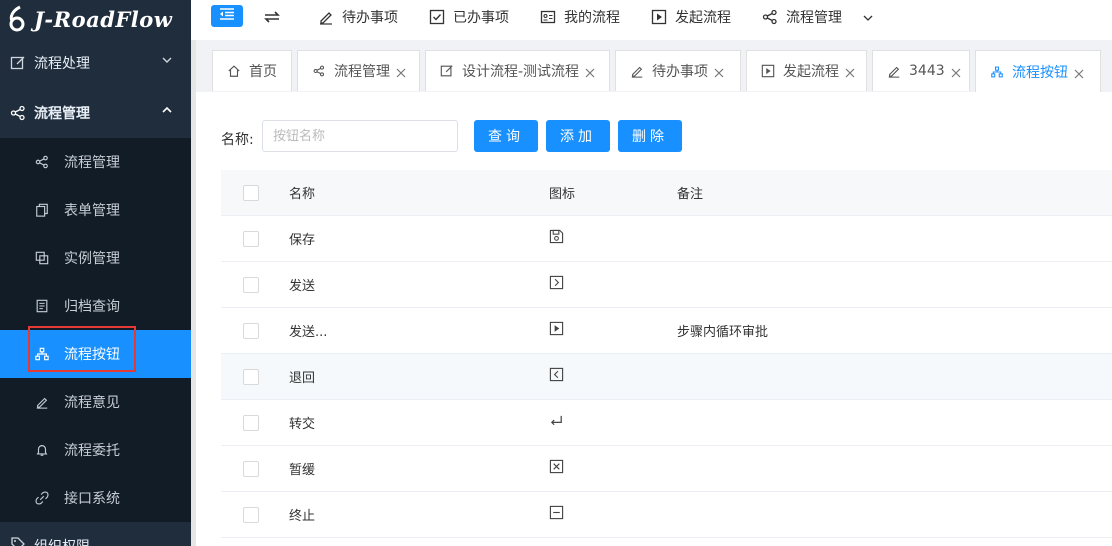  Describe the element at coordinates (666, 285) in the screenshot. I see `table-row: 发送` at that location.